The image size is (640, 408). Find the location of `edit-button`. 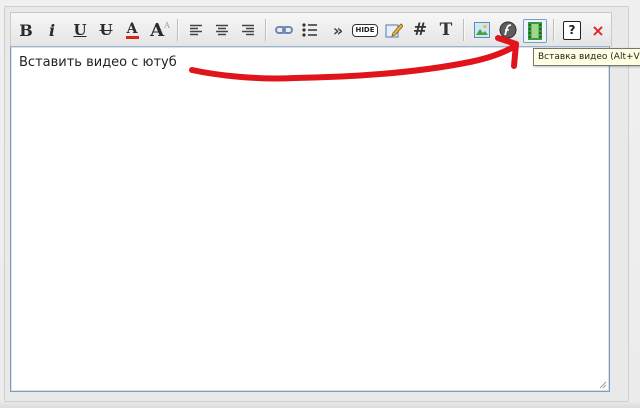

edit-button is located at coordinates (394, 30).